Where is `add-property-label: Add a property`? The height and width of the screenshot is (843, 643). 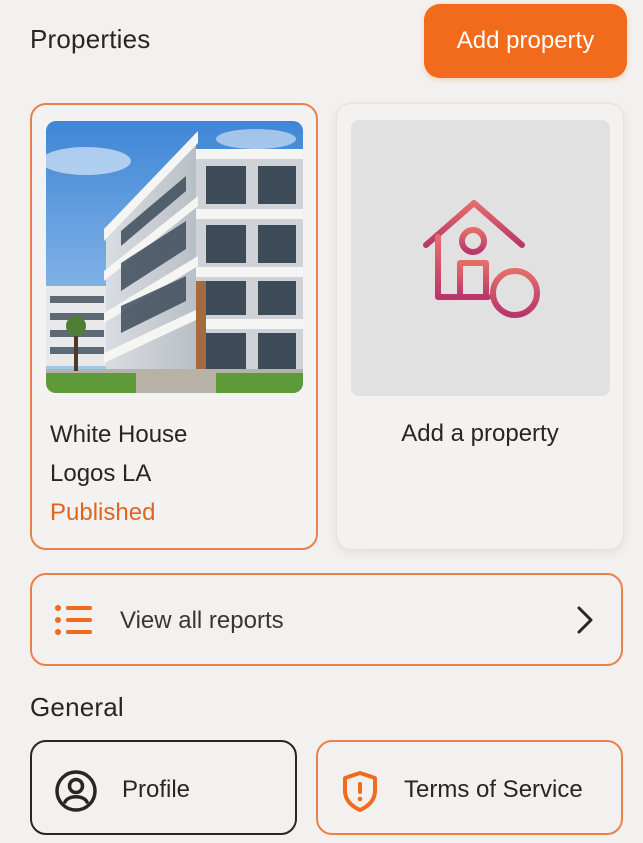
add-property-label: Add a property is located at coordinates (480, 433).